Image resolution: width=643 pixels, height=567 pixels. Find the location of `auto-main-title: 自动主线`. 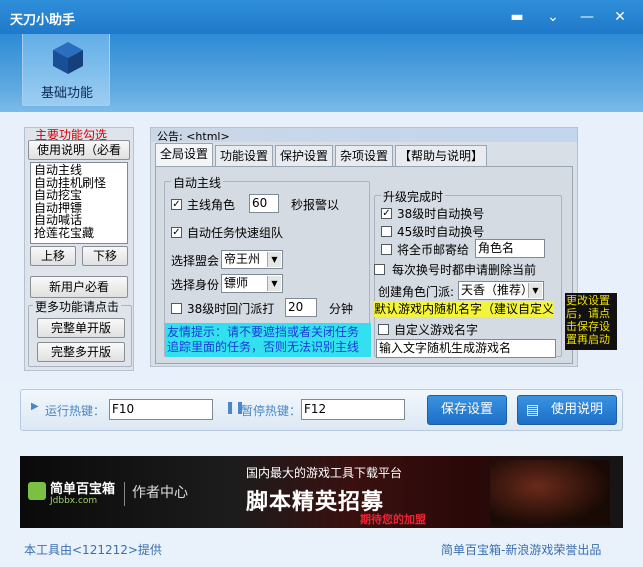

auto-main-title: 自动主线 is located at coordinates (197, 182).